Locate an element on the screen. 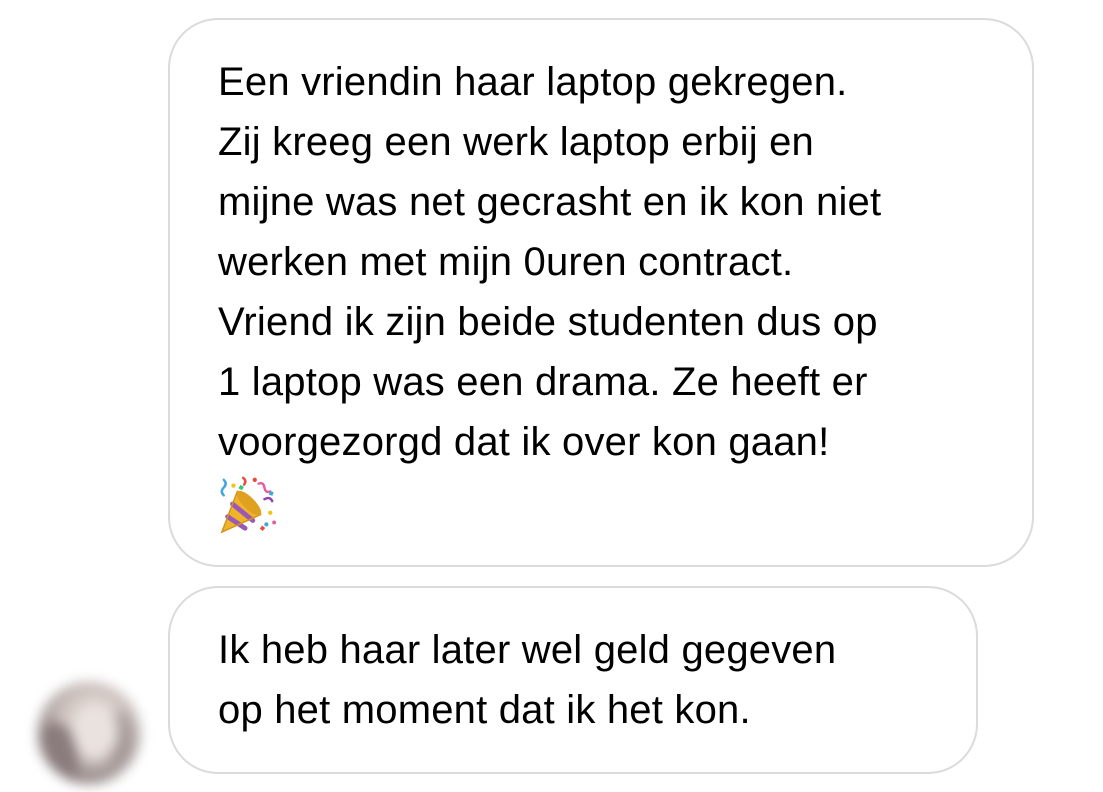 This screenshot has height=792, width=1103. party-popper-icon is located at coordinates (248, 505).